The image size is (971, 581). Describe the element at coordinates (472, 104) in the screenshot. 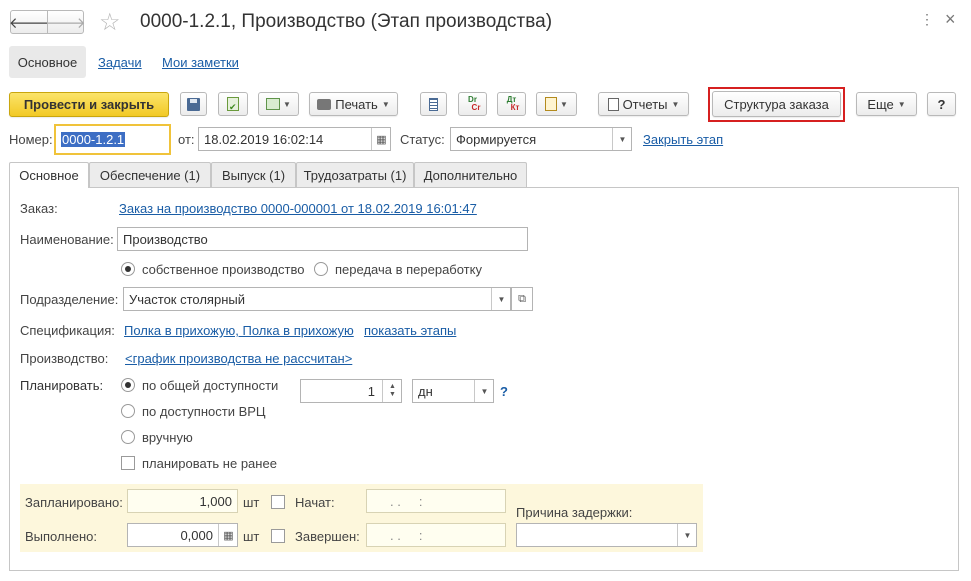

I see `dr-cr-button: Dr Cr` at that location.